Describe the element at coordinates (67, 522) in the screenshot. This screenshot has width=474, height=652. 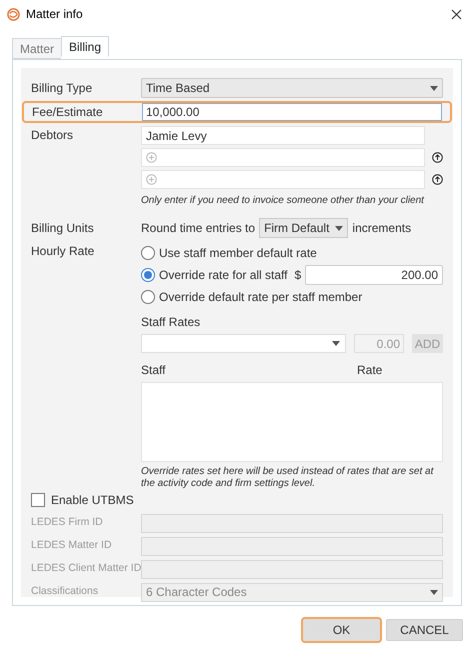
I see `field-label: LEDES Firm ID` at that location.